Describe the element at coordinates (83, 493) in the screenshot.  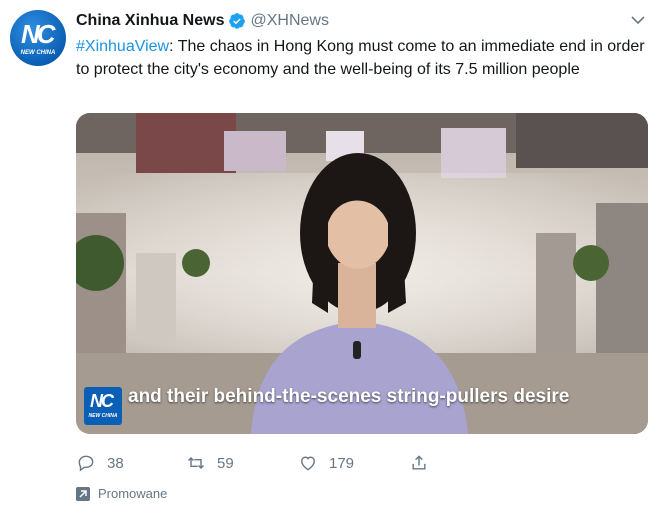
I see `promoted-icon` at that location.